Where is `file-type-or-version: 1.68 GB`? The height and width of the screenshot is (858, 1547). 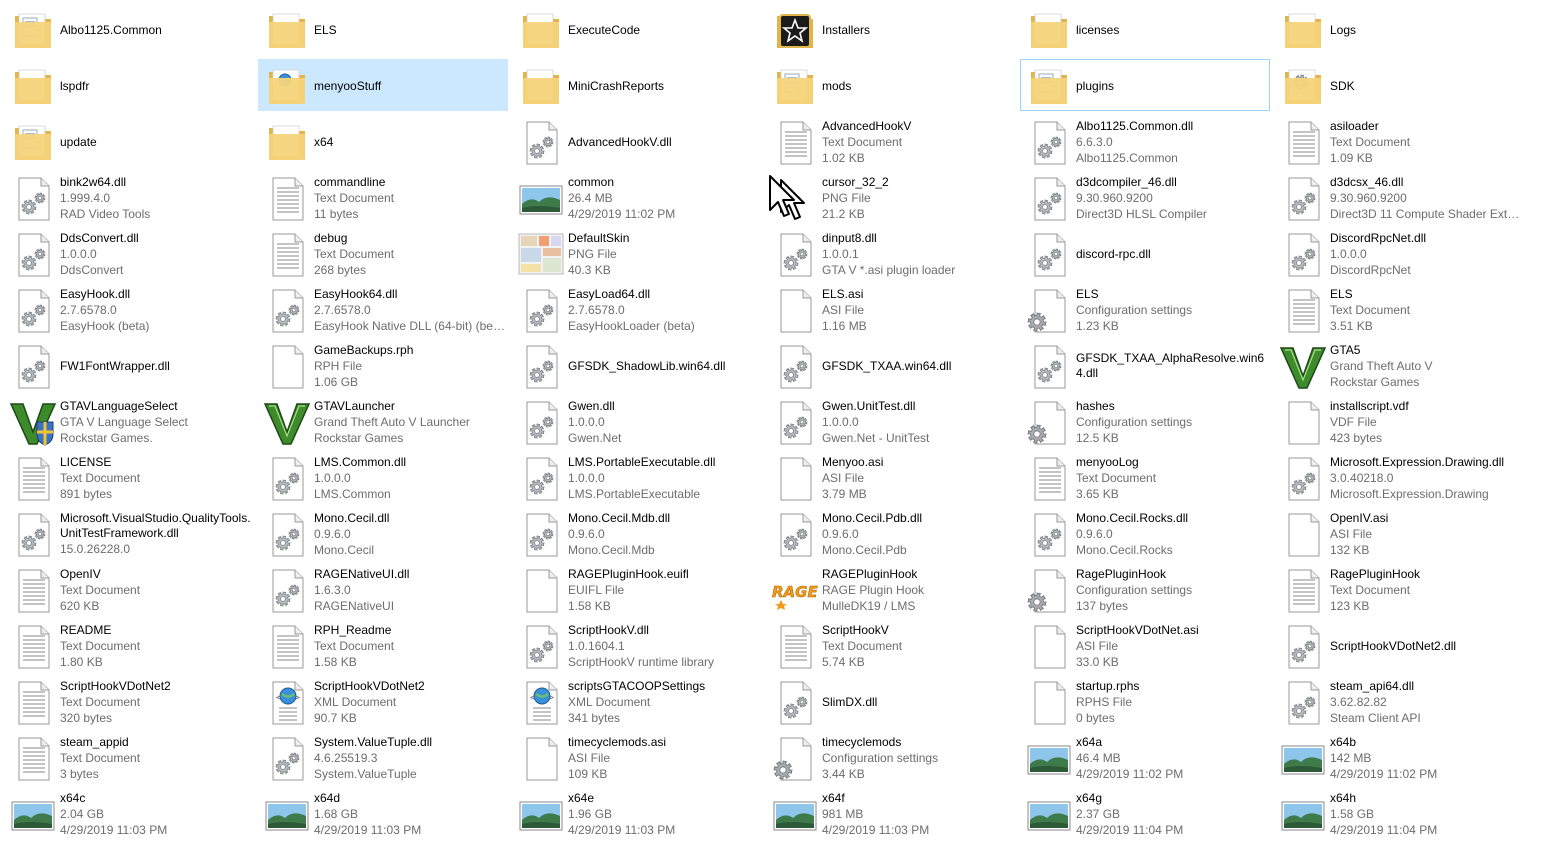 file-type-or-version: 1.68 GB is located at coordinates (336, 814).